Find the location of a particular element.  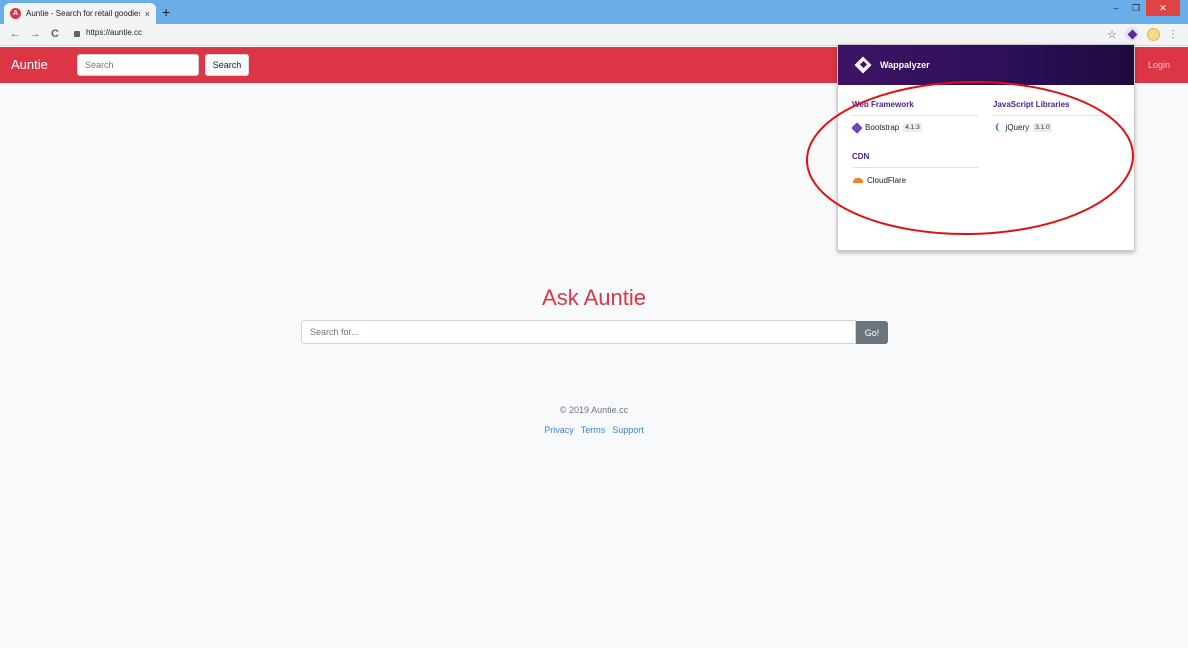

bootstrap-icon is located at coordinates (857, 127).